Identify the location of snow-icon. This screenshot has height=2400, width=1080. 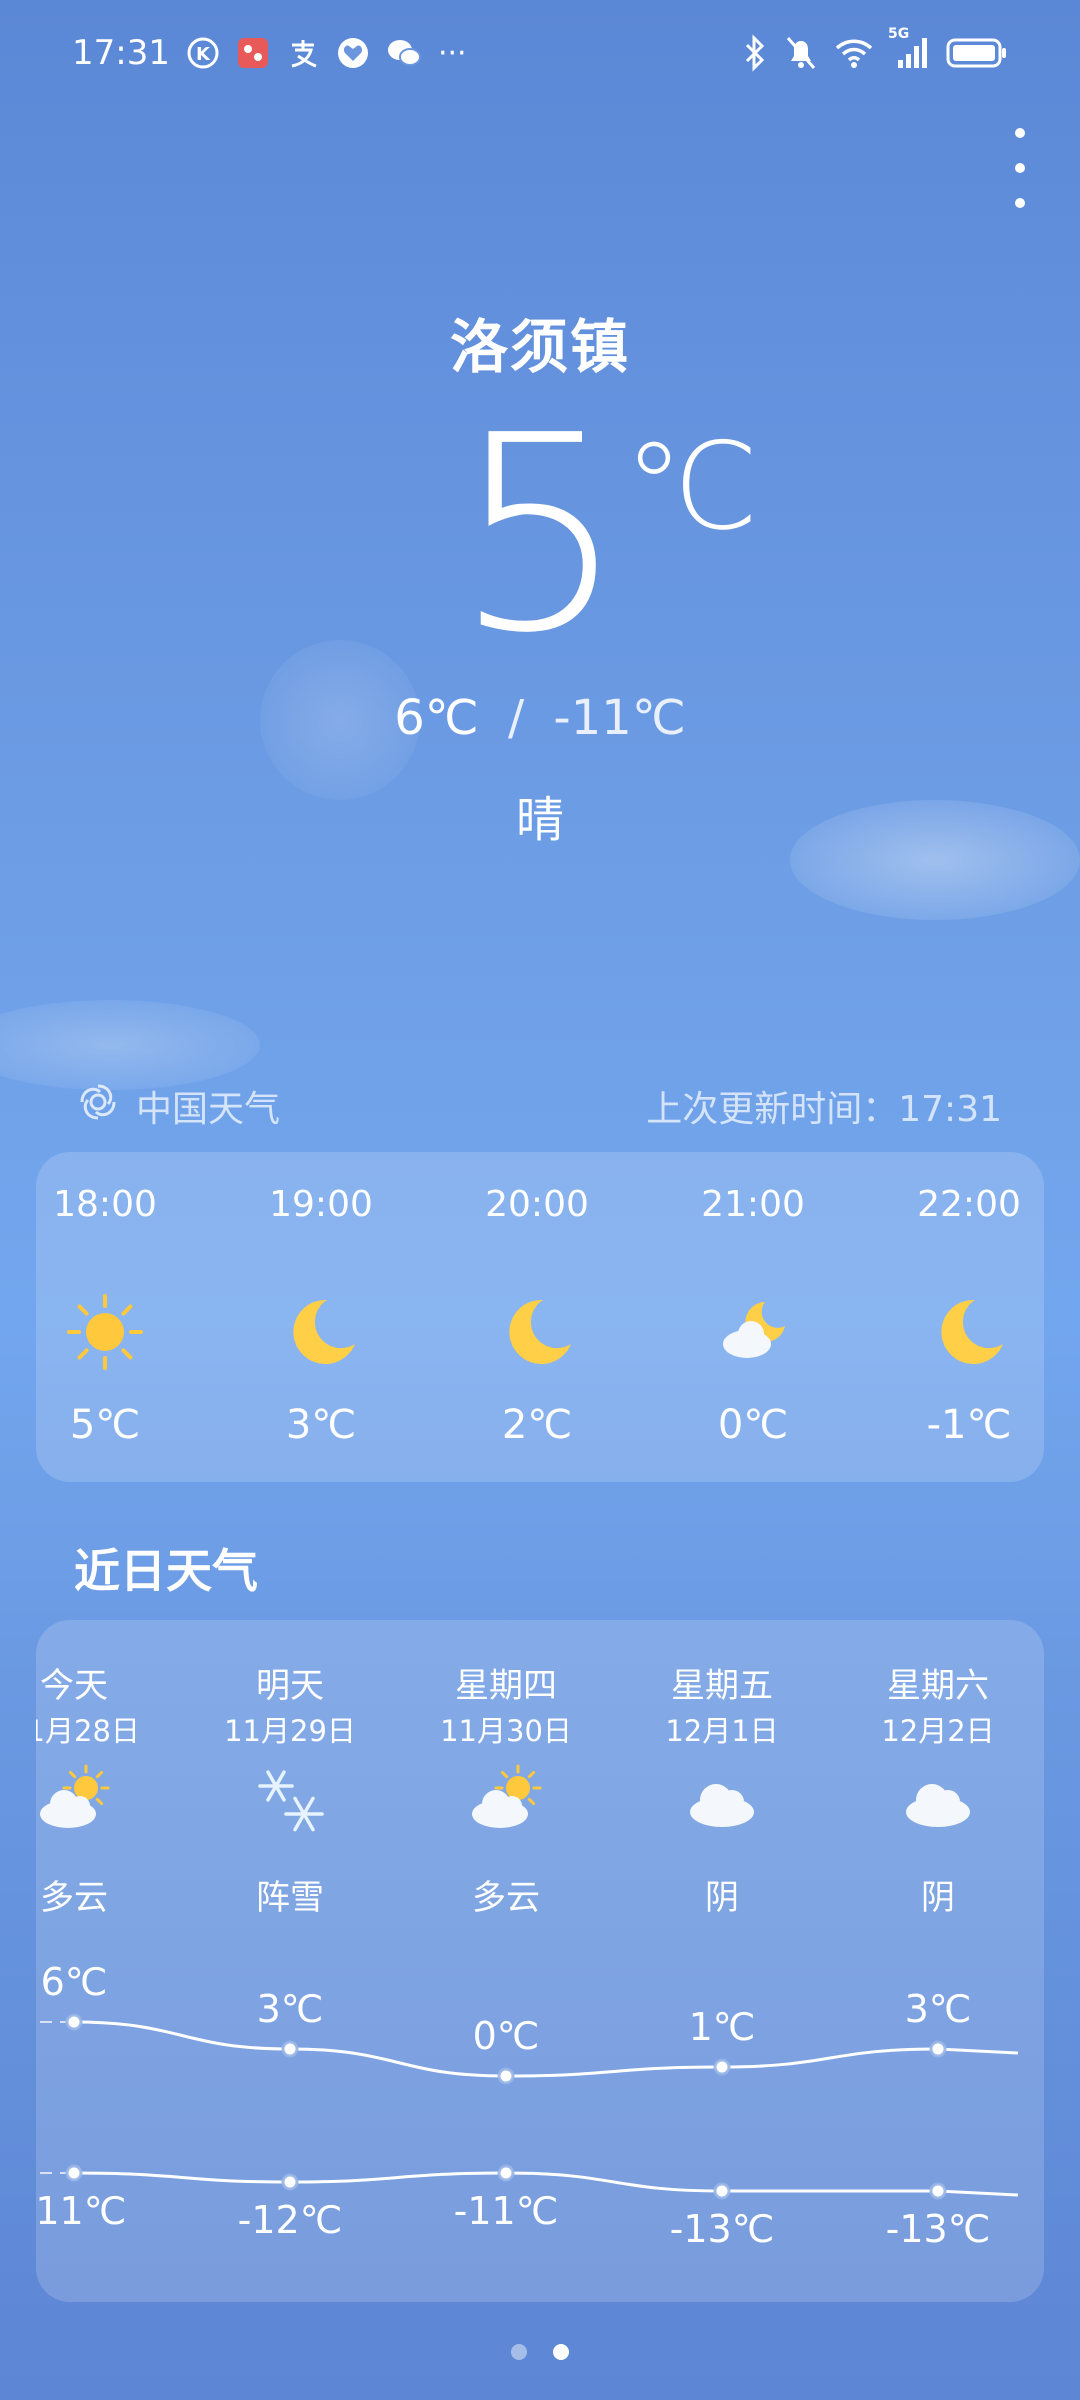
(290, 1800).